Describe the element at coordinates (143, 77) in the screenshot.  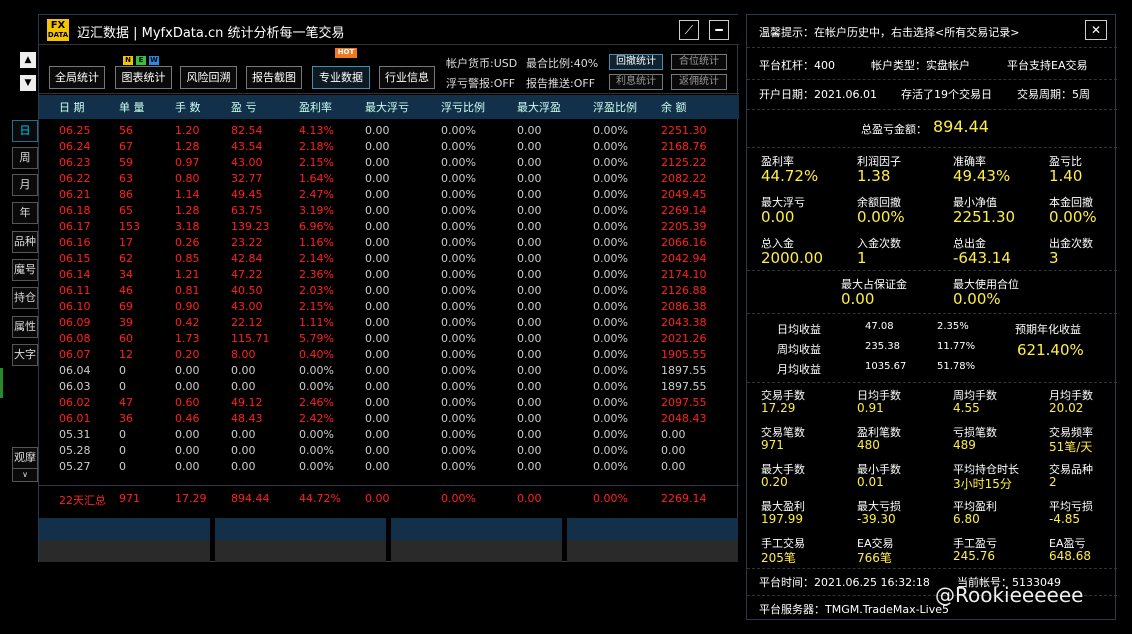
I see `chart-stats-button: 图表统计` at that location.